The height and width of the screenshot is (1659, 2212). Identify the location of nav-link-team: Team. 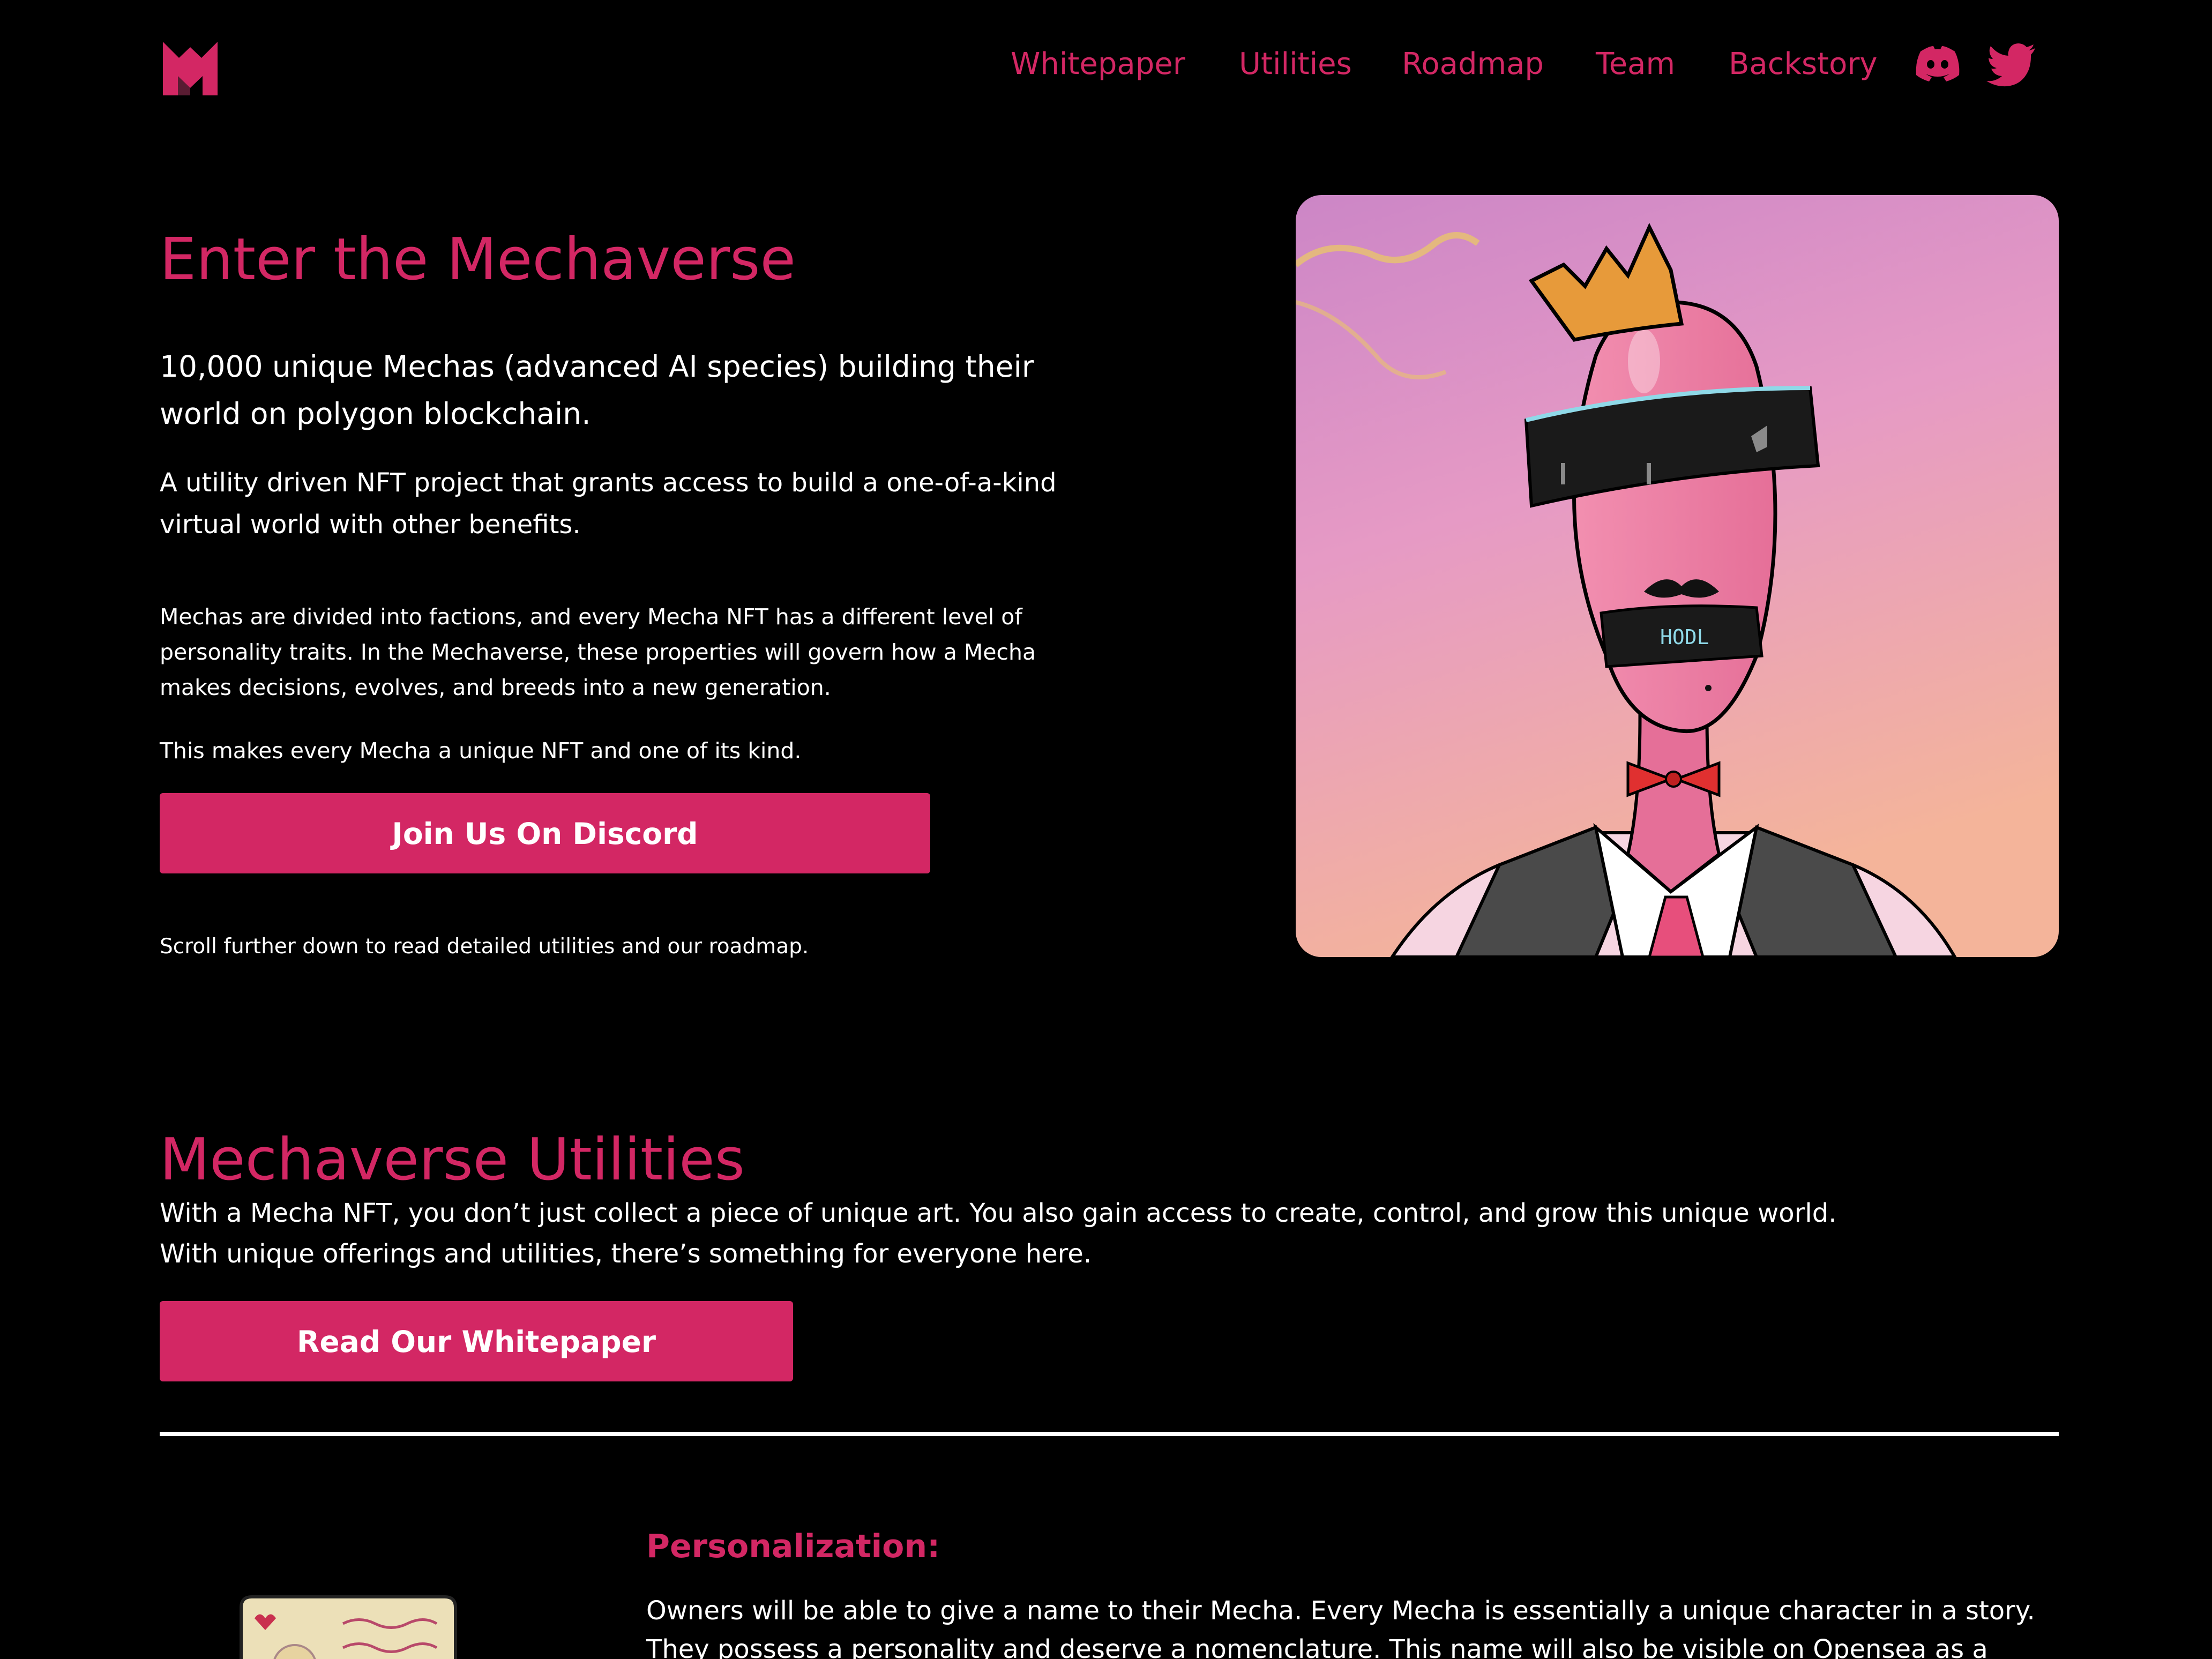
(1635, 64).